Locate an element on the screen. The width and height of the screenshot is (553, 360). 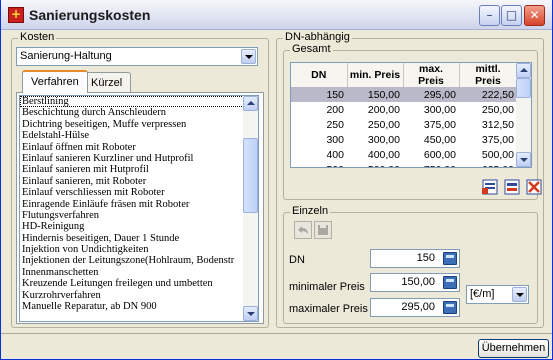
table-row: 150 150,00 295,00 222,50 is located at coordinates (404, 94).